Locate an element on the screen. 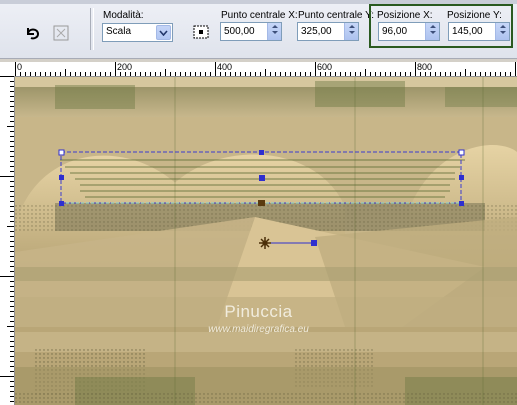 The image size is (517, 405). modalita-label: Modalità: is located at coordinates (123, 15).